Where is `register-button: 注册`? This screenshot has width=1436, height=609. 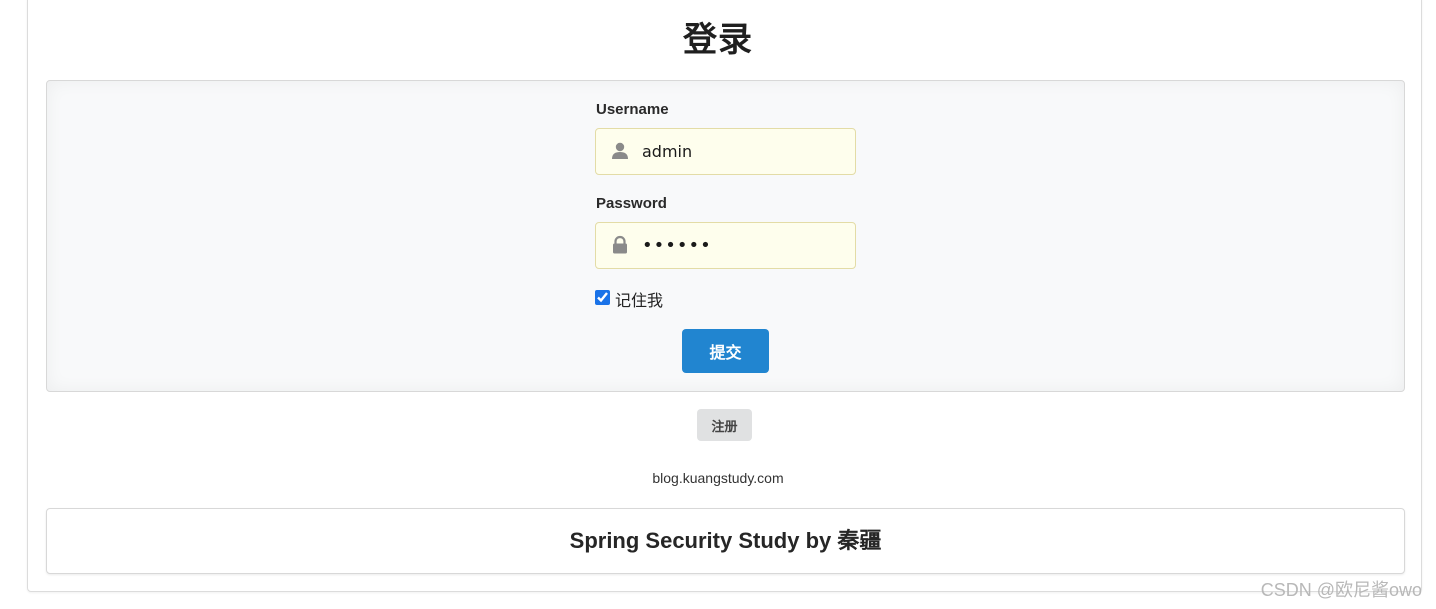
register-button: 注册 is located at coordinates (724, 425).